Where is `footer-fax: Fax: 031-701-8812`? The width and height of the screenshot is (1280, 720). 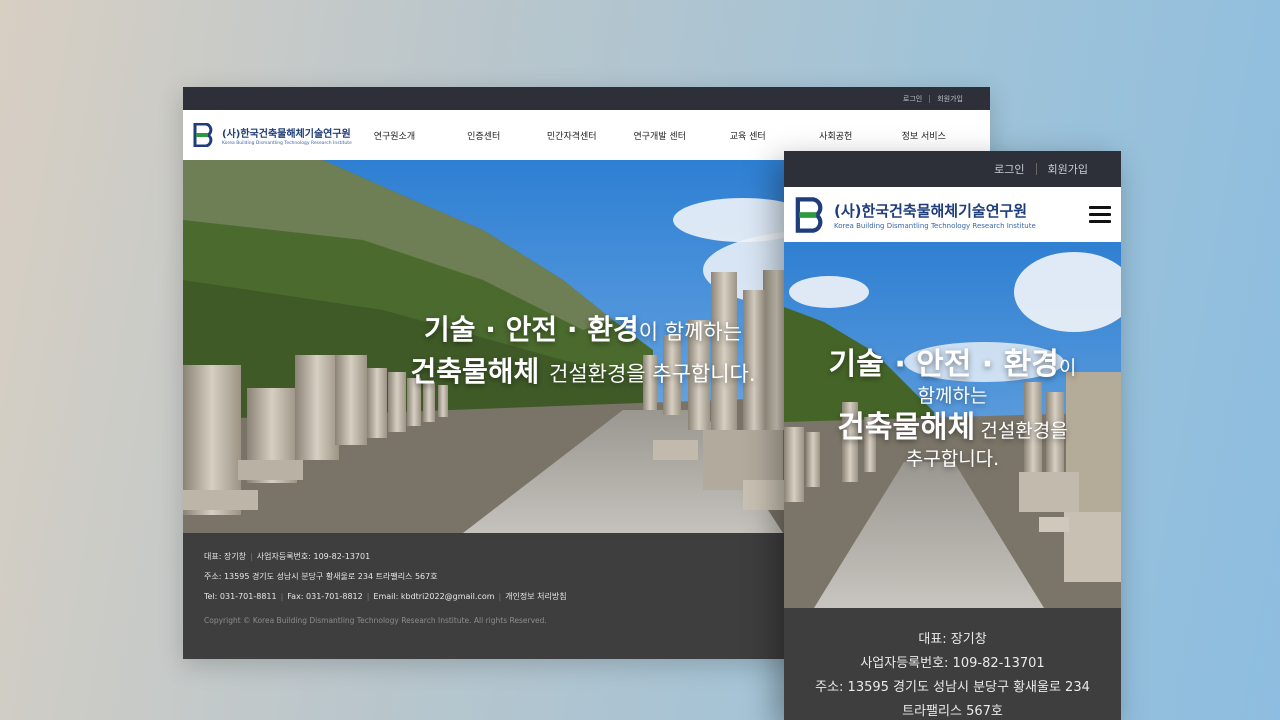
footer-fax: Fax: 031-701-8812 is located at coordinates (325, 596).